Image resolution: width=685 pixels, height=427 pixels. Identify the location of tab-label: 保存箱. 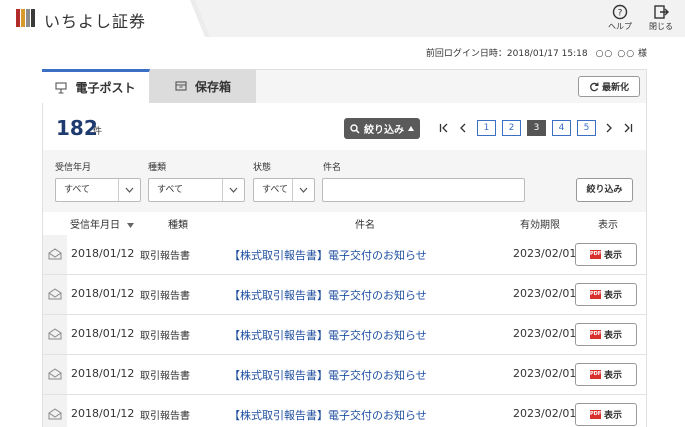
(212, 86).